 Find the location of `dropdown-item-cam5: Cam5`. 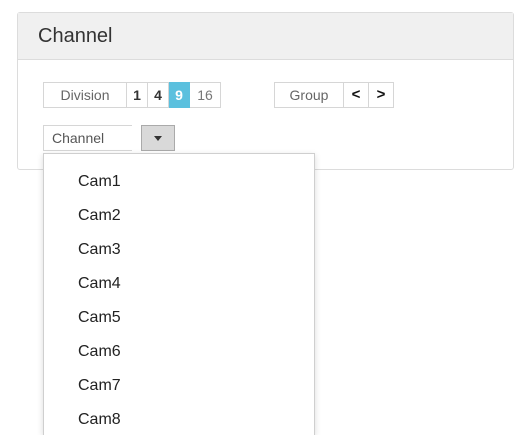

dropdown-item-cam5: Cam5 is located at coordinates (99, 318).